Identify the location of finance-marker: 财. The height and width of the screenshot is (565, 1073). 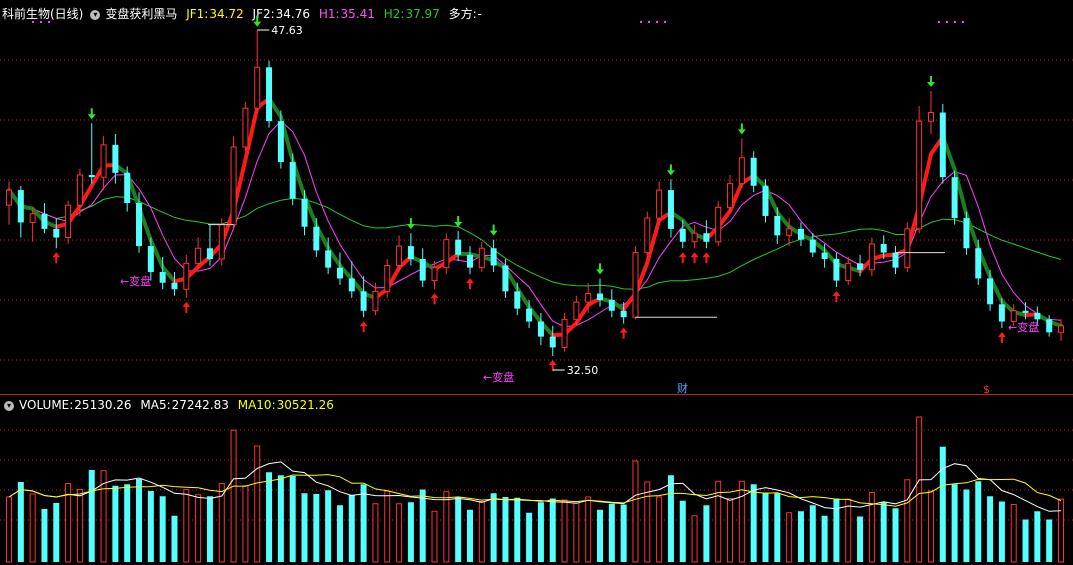
(682, 388).